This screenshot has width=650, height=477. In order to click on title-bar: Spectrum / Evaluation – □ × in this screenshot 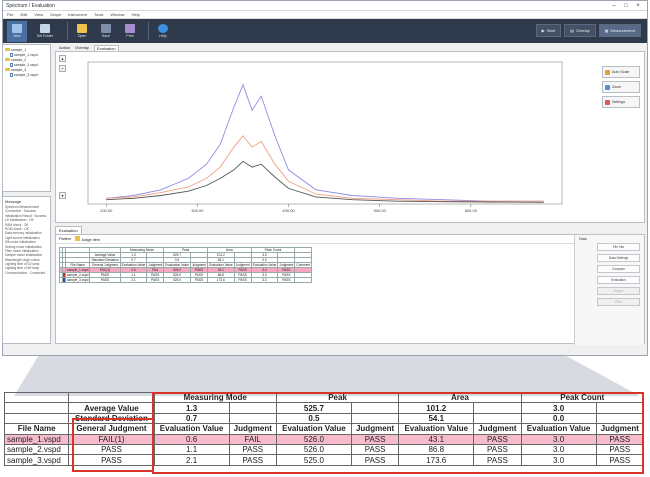, I will do `click(325, 6)`.